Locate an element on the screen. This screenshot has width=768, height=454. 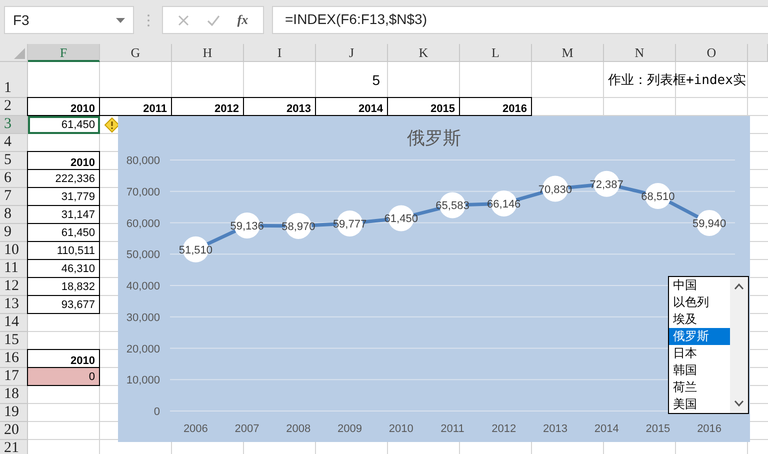
row-header: 19 is located at coordinates (14, 413).